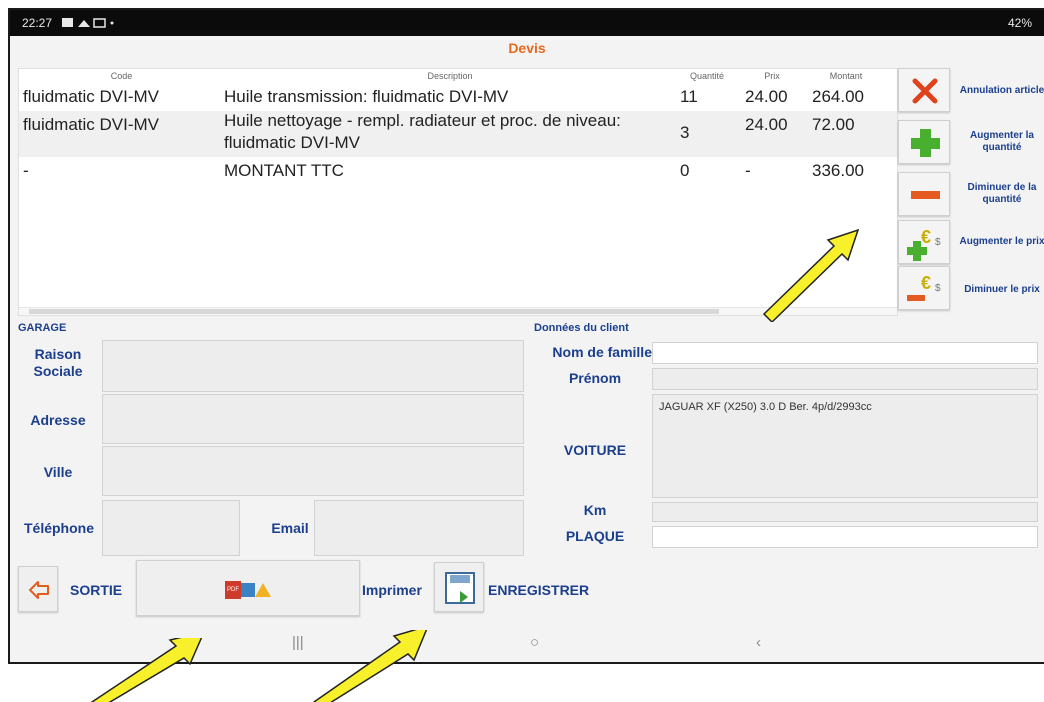 This screenshot has width=1044, height=702. Describe the element at coordinates (458, 171) in the screenshot. I see `table-row: - MONTANT TTC 0 - 336.00` at that location.